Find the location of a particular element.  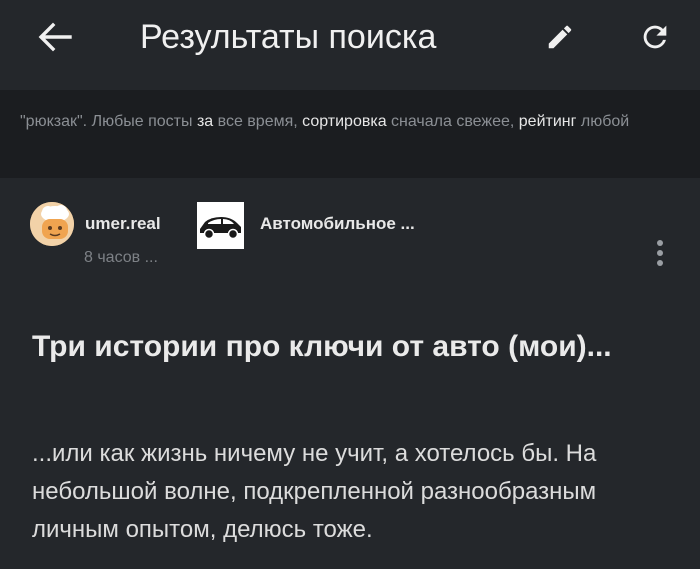

filter-sort-value: сначала свежее, is located at coordinates (453, 121).